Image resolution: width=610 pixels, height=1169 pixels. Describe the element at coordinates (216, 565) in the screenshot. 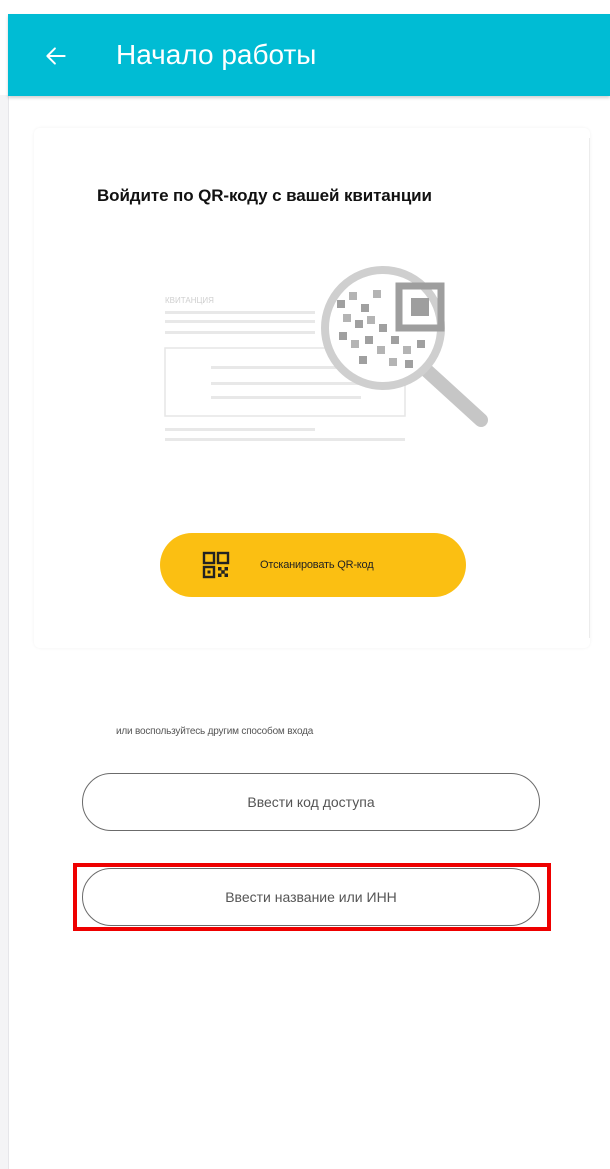

I see `qr-code-icon` at that location.